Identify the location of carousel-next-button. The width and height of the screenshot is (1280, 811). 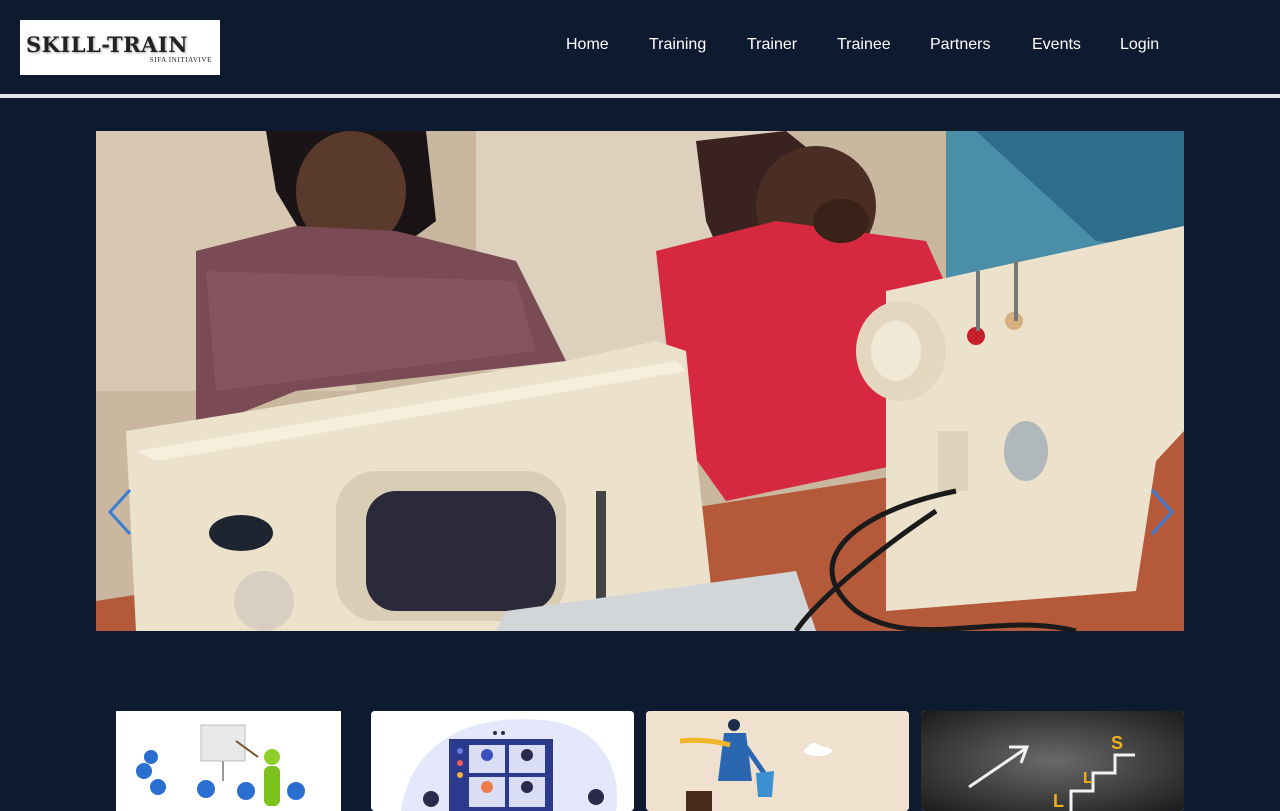
(1162, 512).